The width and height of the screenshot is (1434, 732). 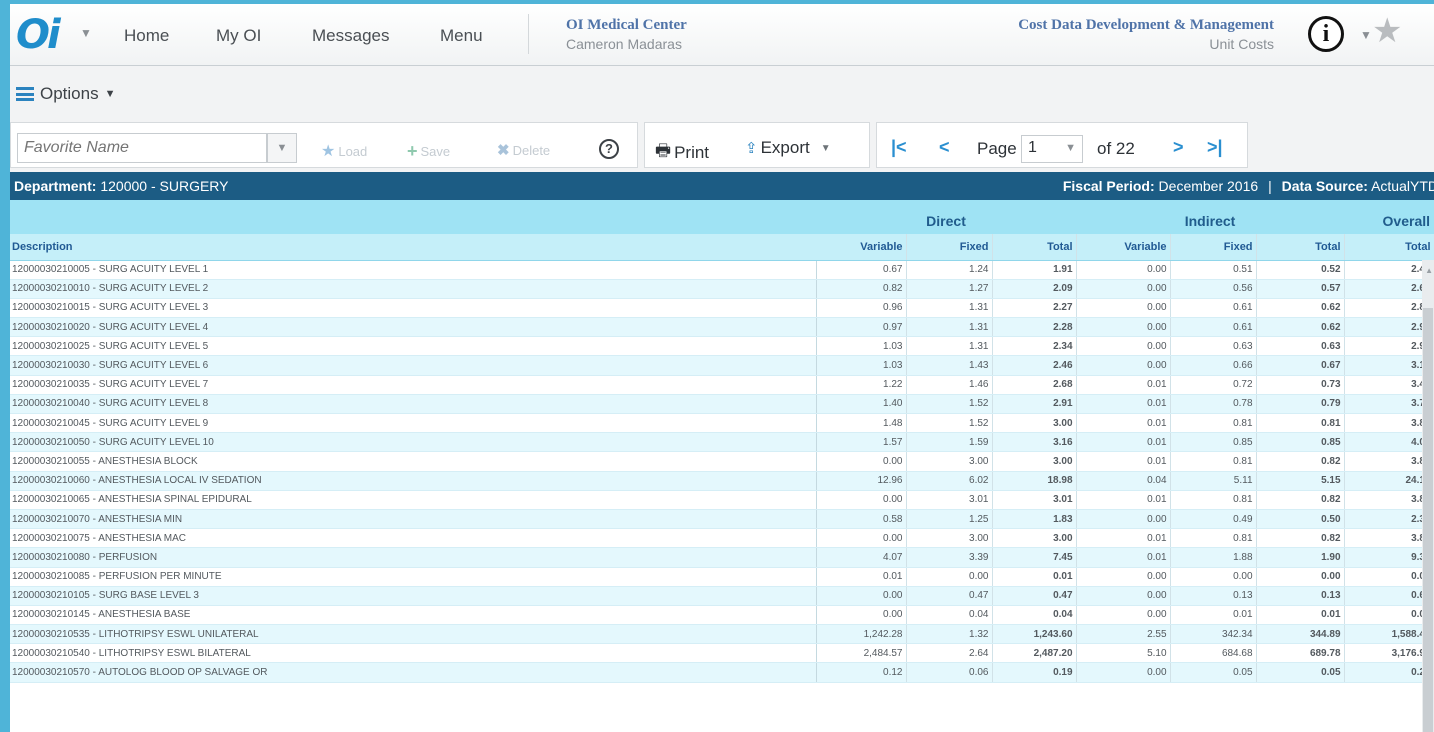 What do you see at coordinates (1034, 634) in the screenshot?
I see `cell-direct-total: 1,243.60` at bounding box center [1034, 634].